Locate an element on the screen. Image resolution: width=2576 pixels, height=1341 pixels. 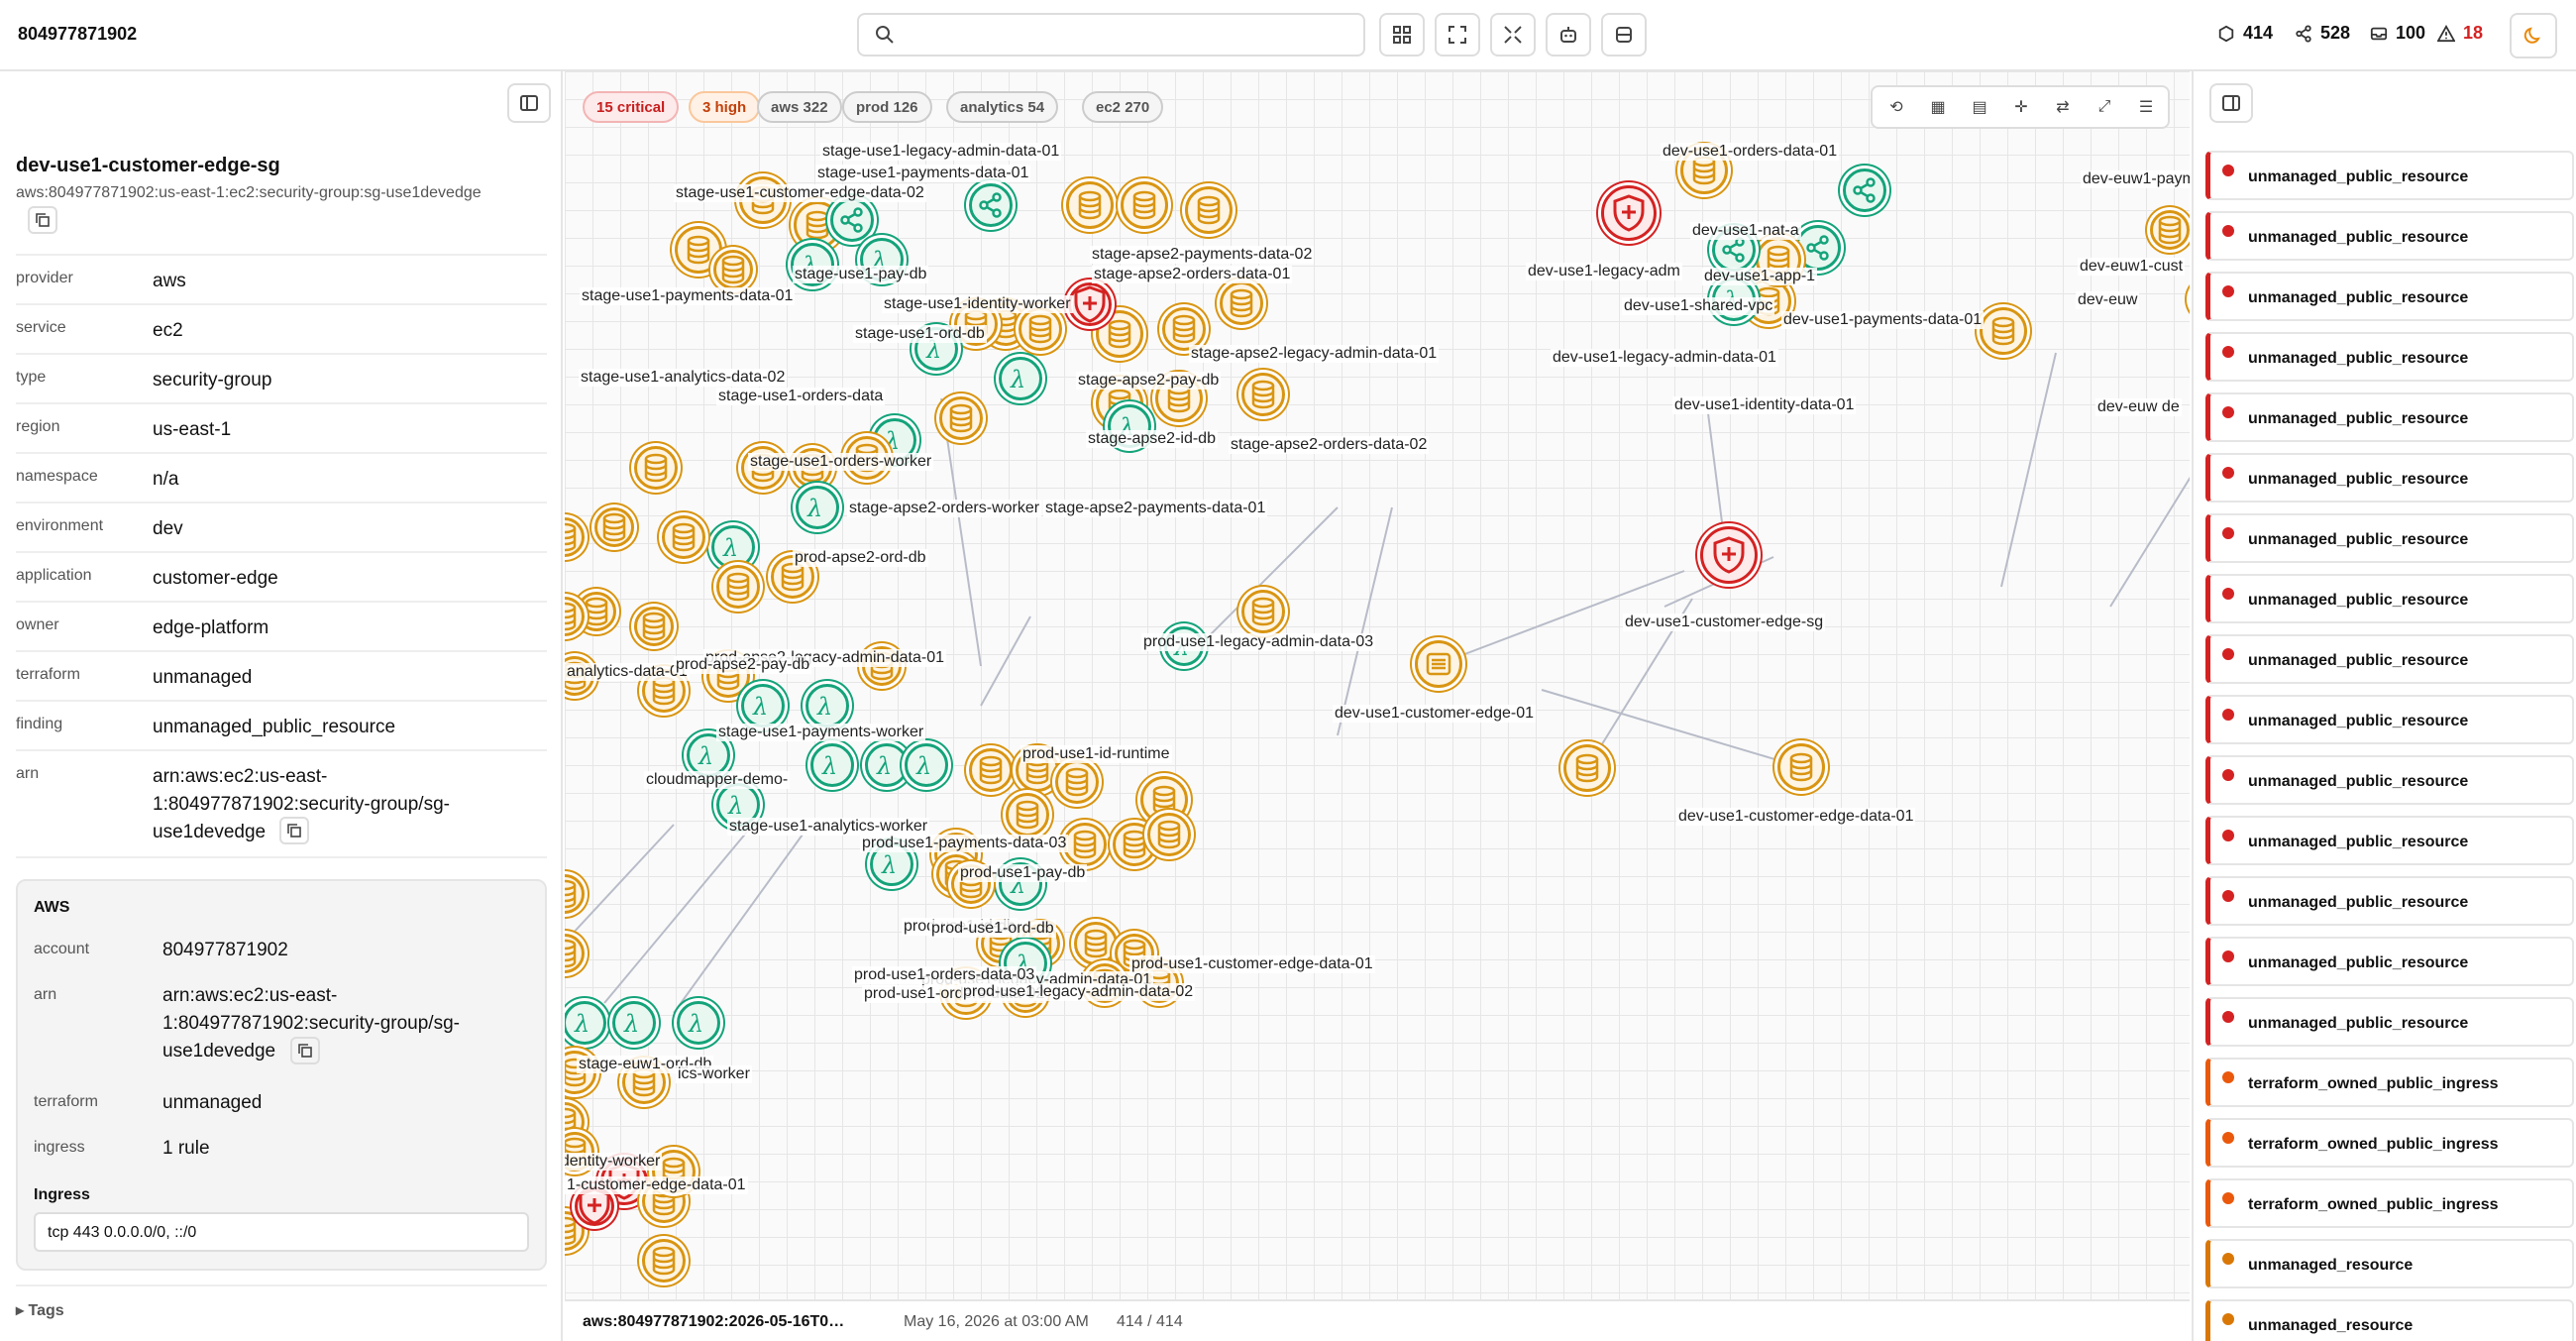
copy-aws-arn-button is located at coordinates (305, 1050).